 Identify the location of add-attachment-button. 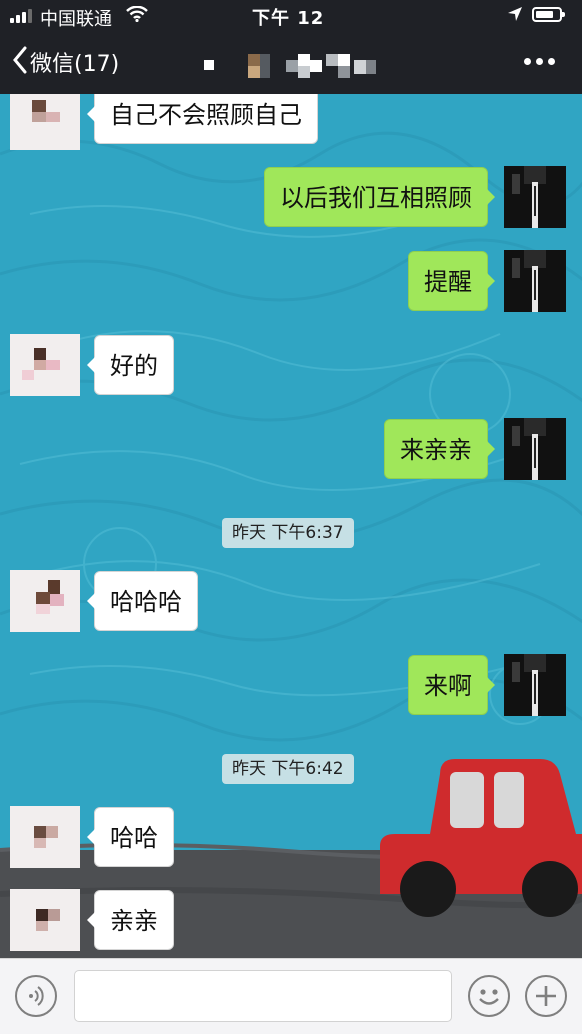
(546, 996).